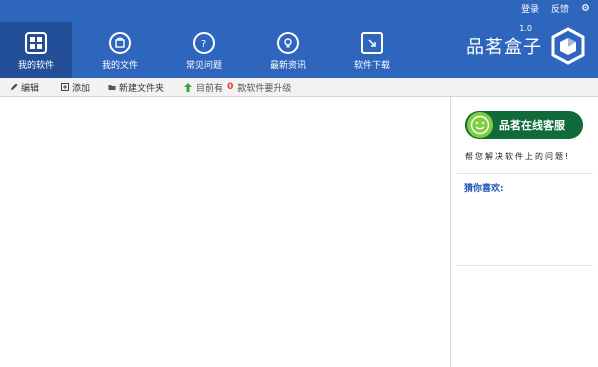  What do you see at coordinates (560, 8) in the screenshot?
I see `feedback-link: 反馈` at bounding box center [560, 8].